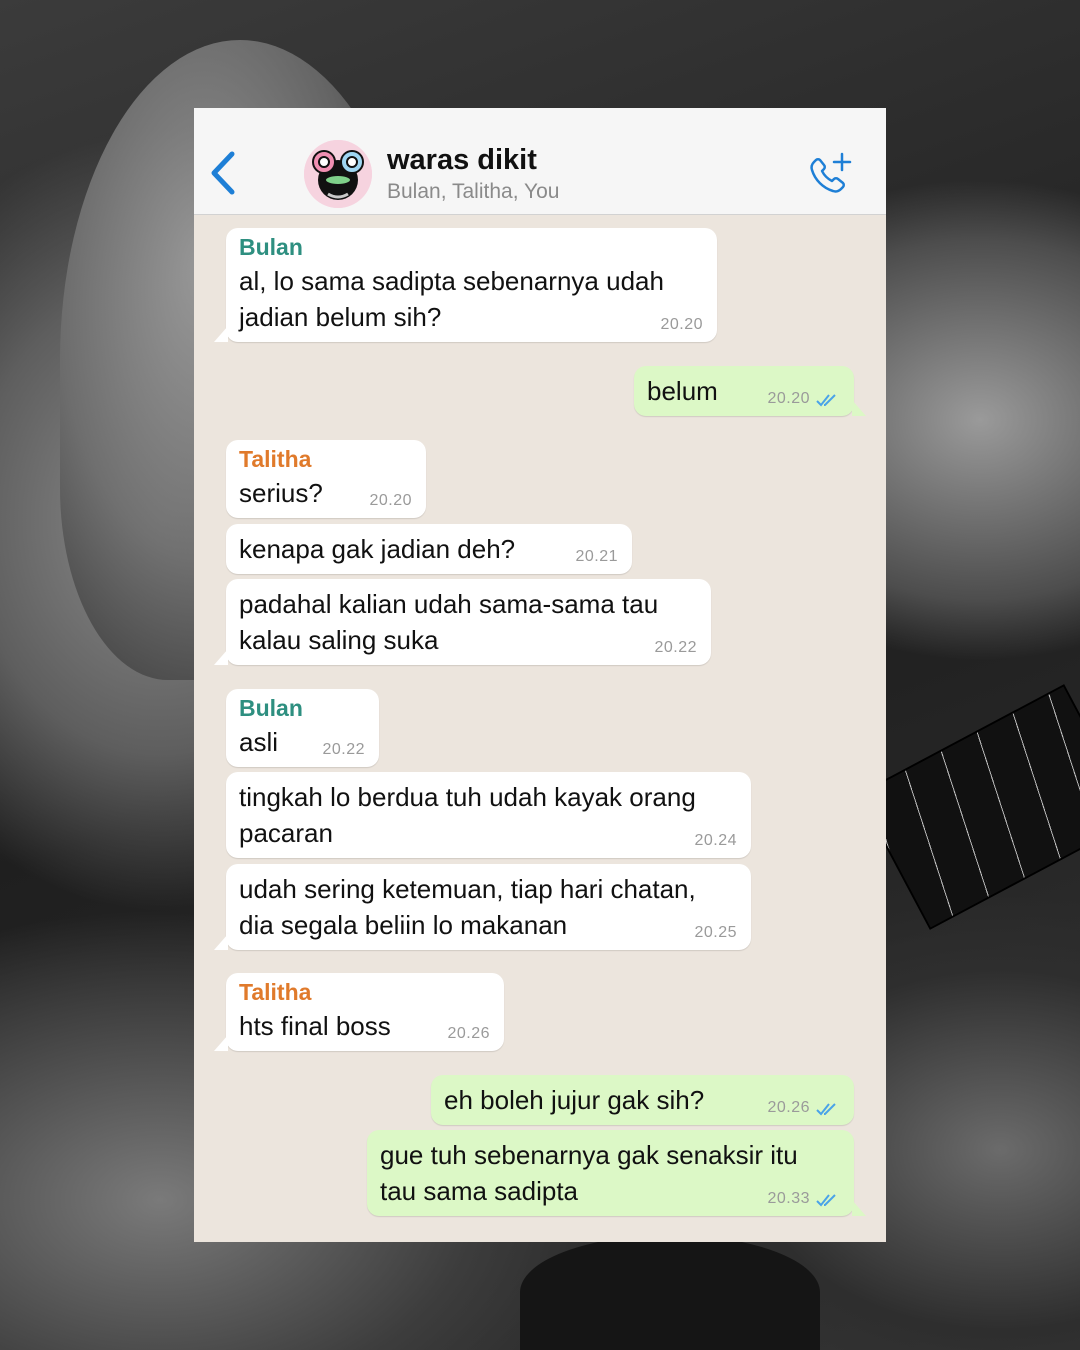 The width and height of the screenshot is (1080, 1350). What do you see at coordinates (715, 840) in the screenshot?
I see `message-time: 20.24` at bounding box center [715, 840].